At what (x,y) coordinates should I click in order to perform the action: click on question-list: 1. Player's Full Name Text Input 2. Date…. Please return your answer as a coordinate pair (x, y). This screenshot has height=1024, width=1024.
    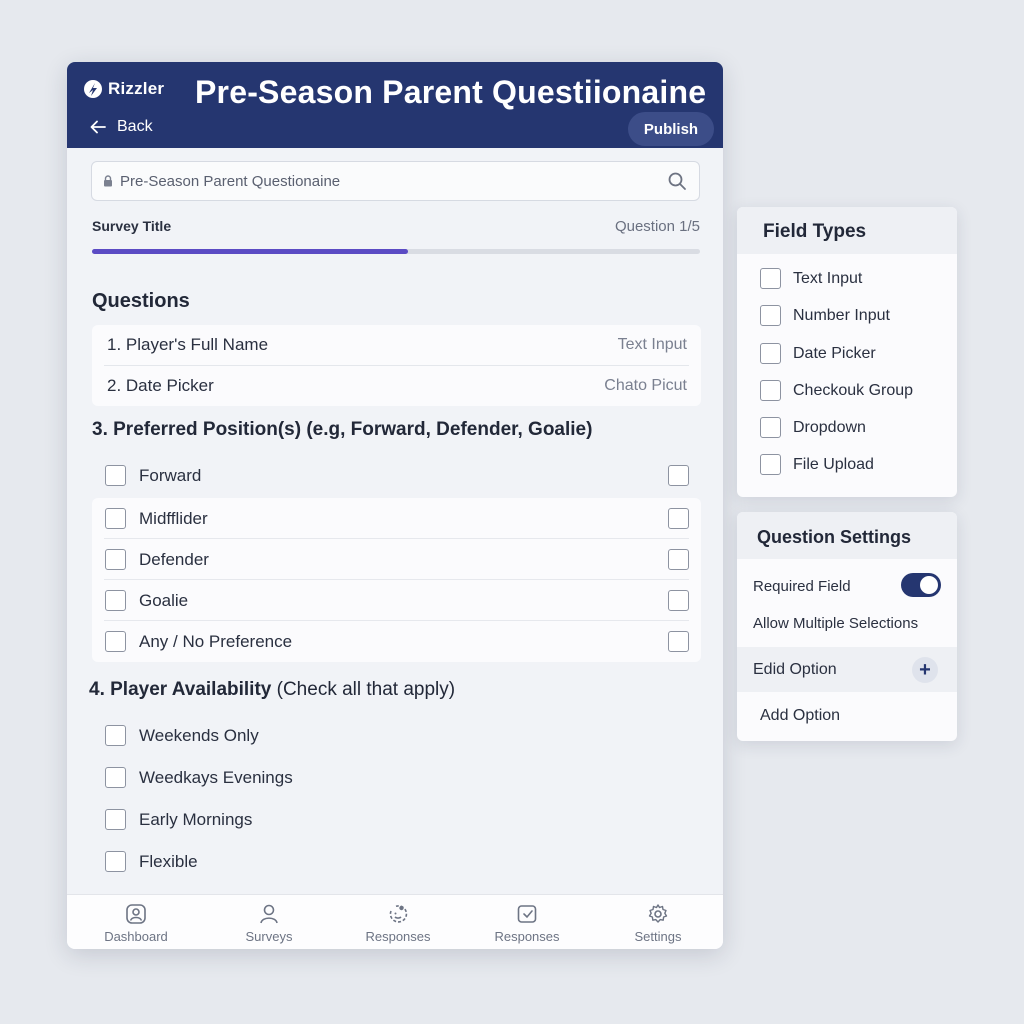
    Looking at the image, I should click on (396, 365).